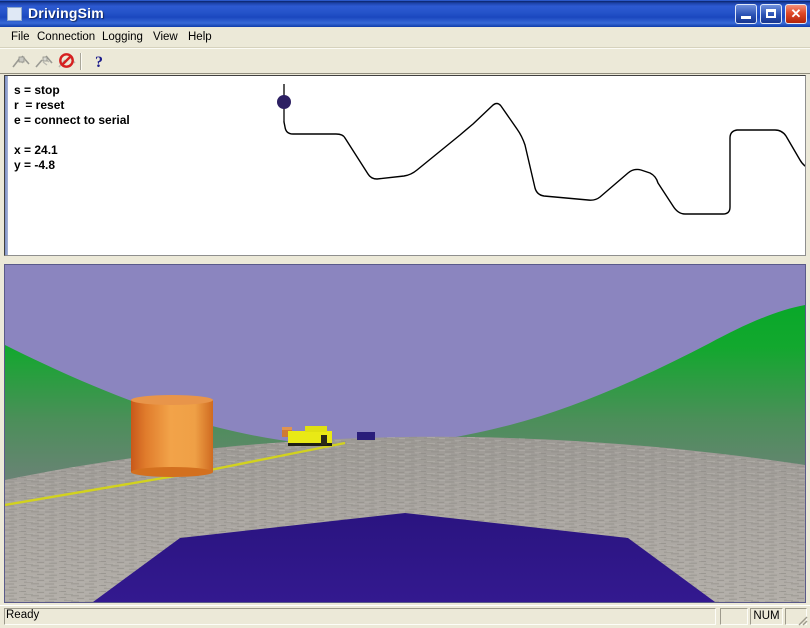  I want to click on connect-icon, so click(21, 61).